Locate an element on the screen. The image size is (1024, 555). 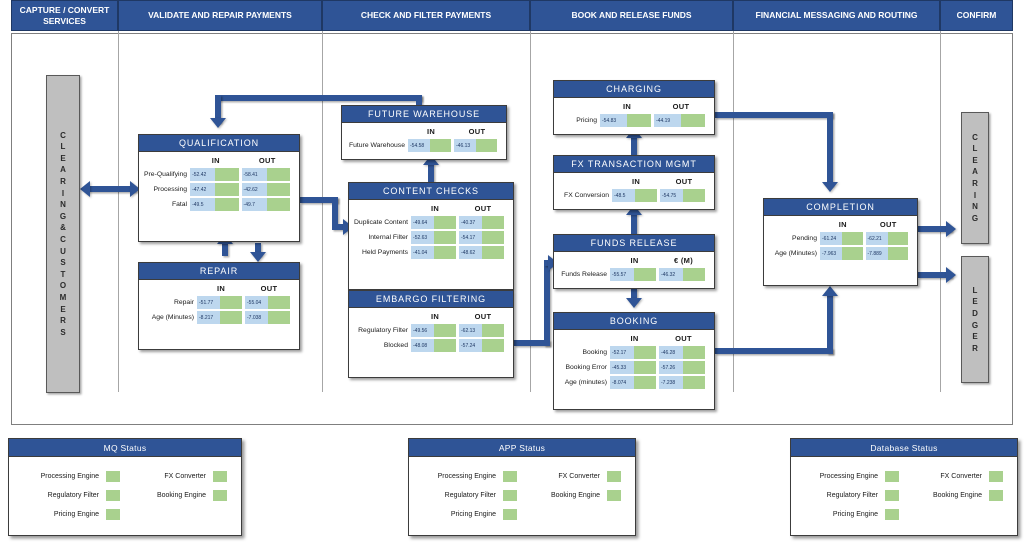
kpi-value: -44.19 is located at coordinates (667, 120).